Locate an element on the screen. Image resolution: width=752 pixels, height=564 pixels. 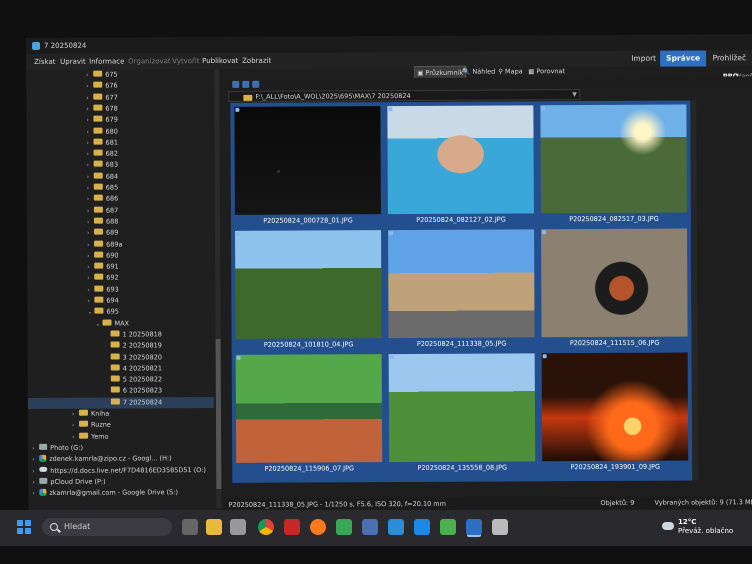
photo-thumbnail: P20250824_082517_03.JPG is located at coordinates (613, 164).